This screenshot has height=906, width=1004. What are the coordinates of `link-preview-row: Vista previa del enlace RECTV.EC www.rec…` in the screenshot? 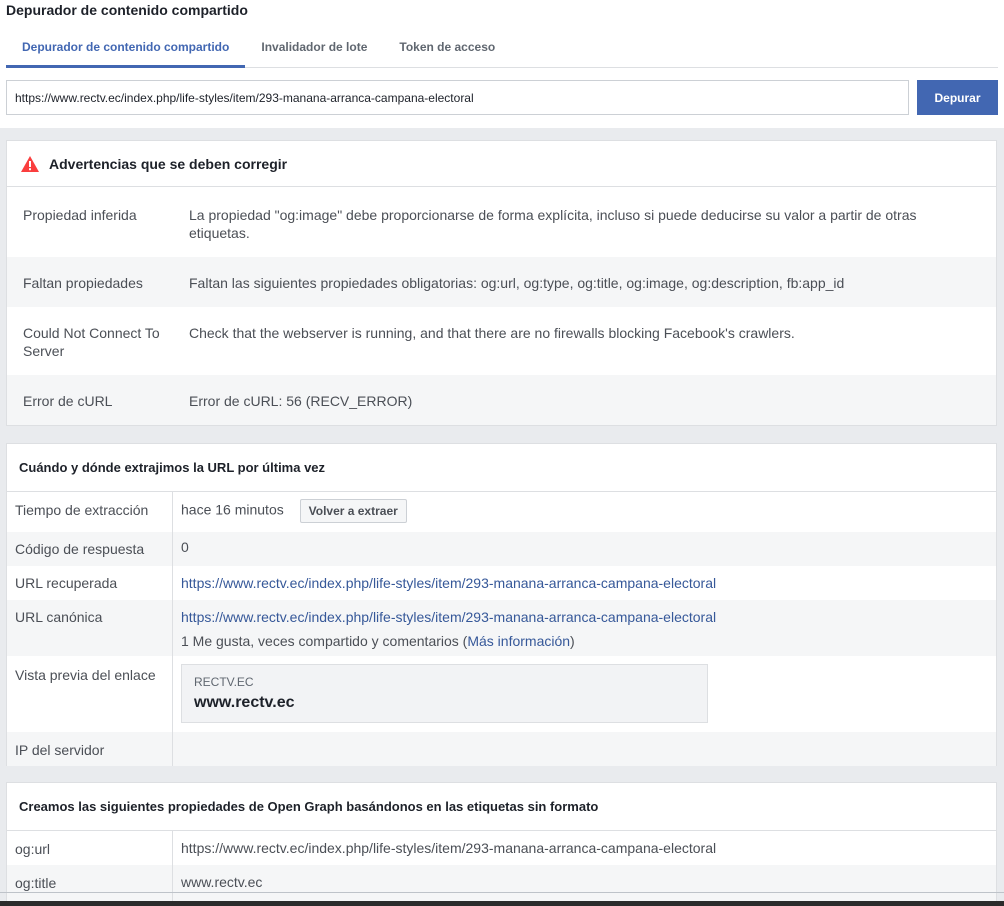 It's located at (501, 694).